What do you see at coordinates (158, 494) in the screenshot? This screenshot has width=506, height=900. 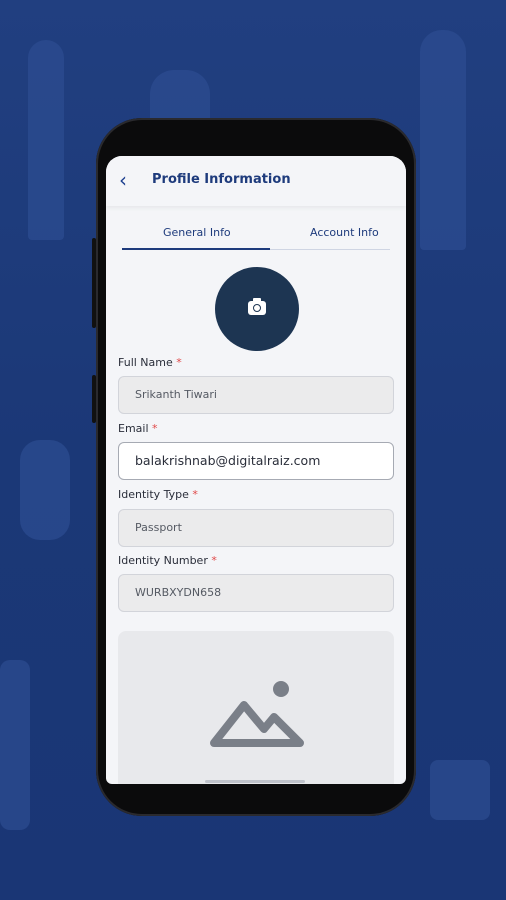 I see `identity-type-label: Identity Type *` at bounding box center [158, 494].